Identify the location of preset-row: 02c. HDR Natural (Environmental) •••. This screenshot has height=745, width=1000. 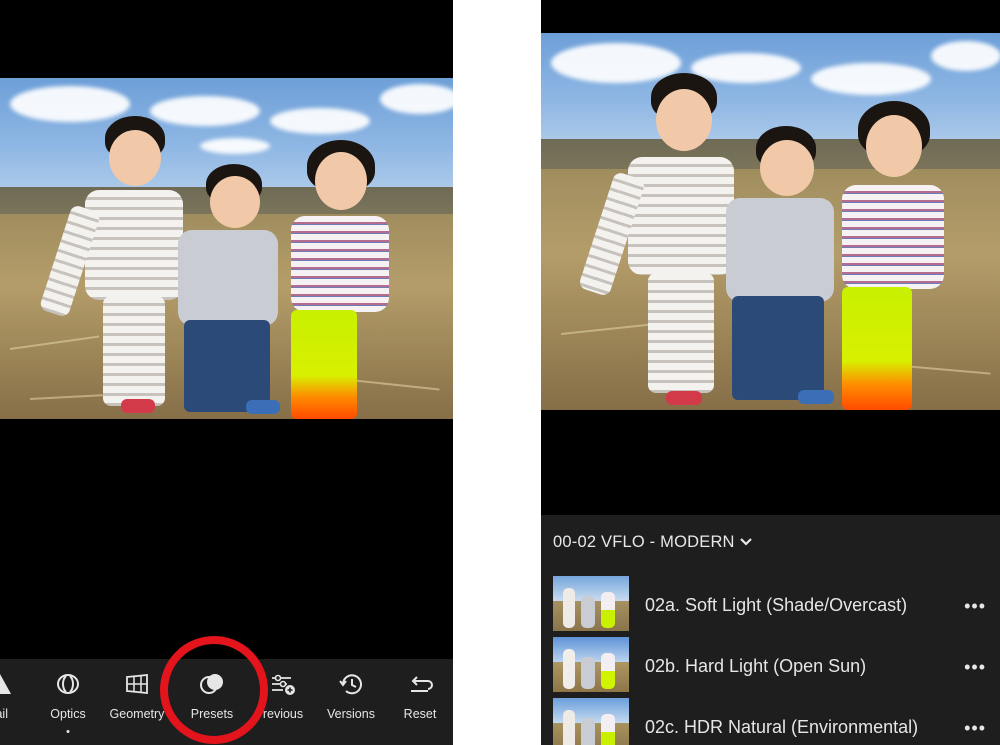
(770, 721).